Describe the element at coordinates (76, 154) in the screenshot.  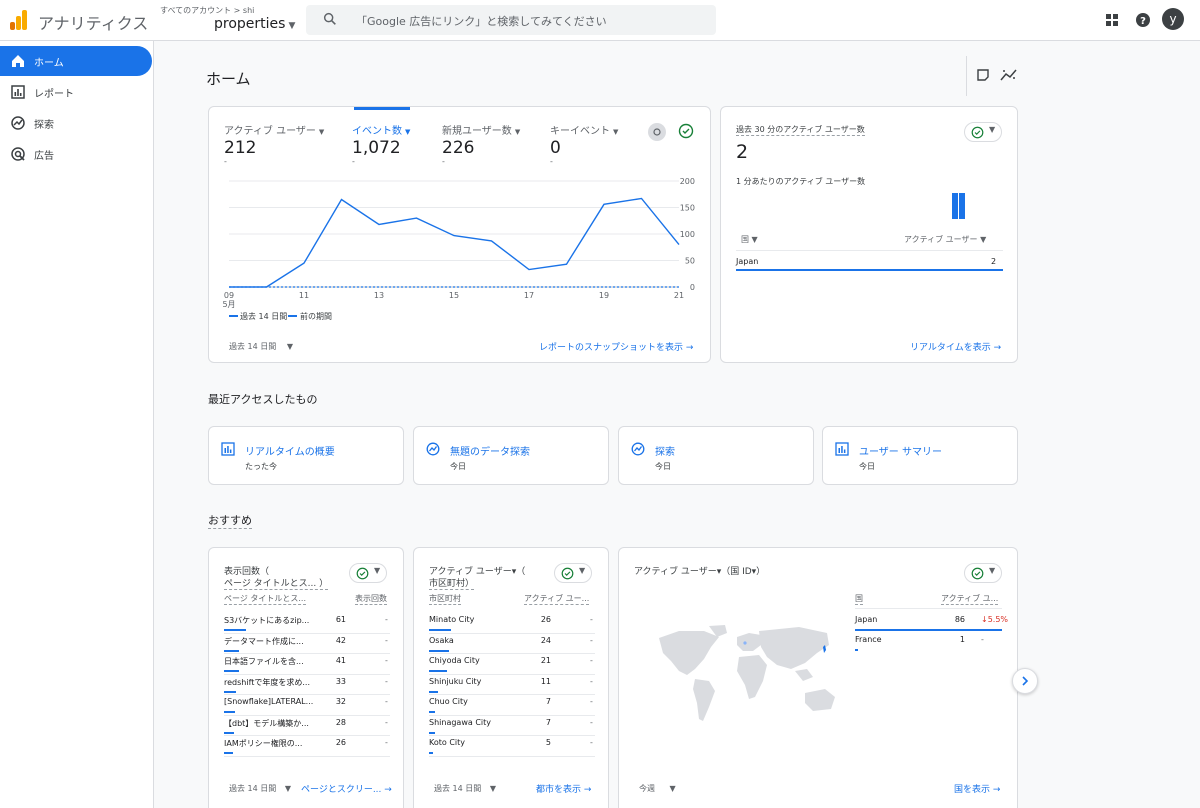
I see `sidebar-item-ads: 広告` at that location.